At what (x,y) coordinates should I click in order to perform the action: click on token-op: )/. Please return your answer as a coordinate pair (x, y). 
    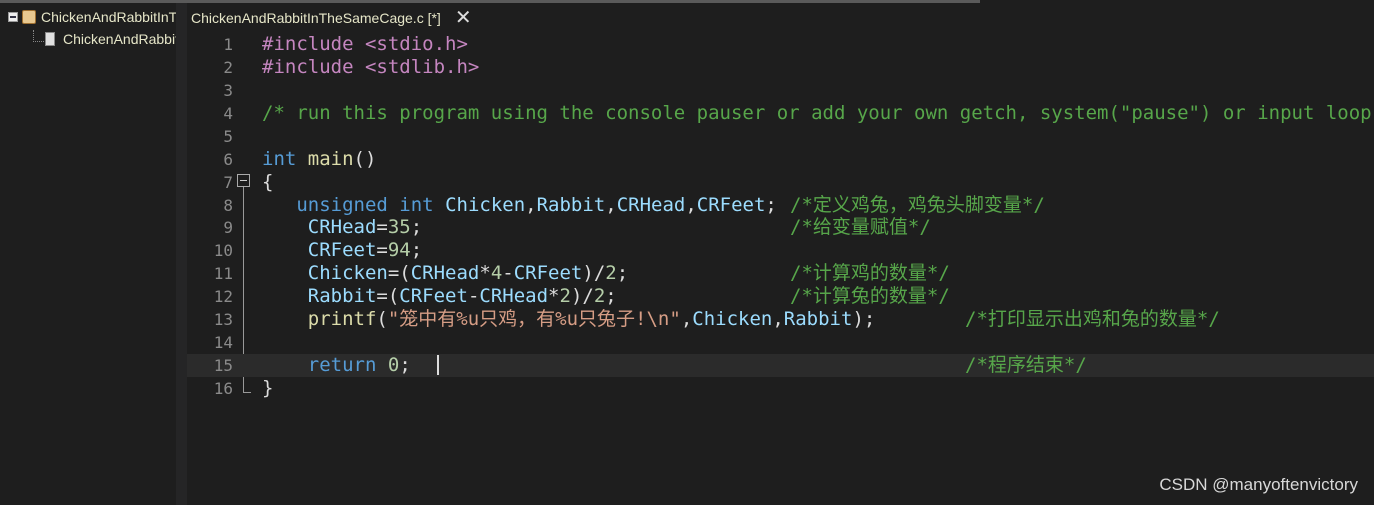
    Looking at the image, I should click on (594, 273).